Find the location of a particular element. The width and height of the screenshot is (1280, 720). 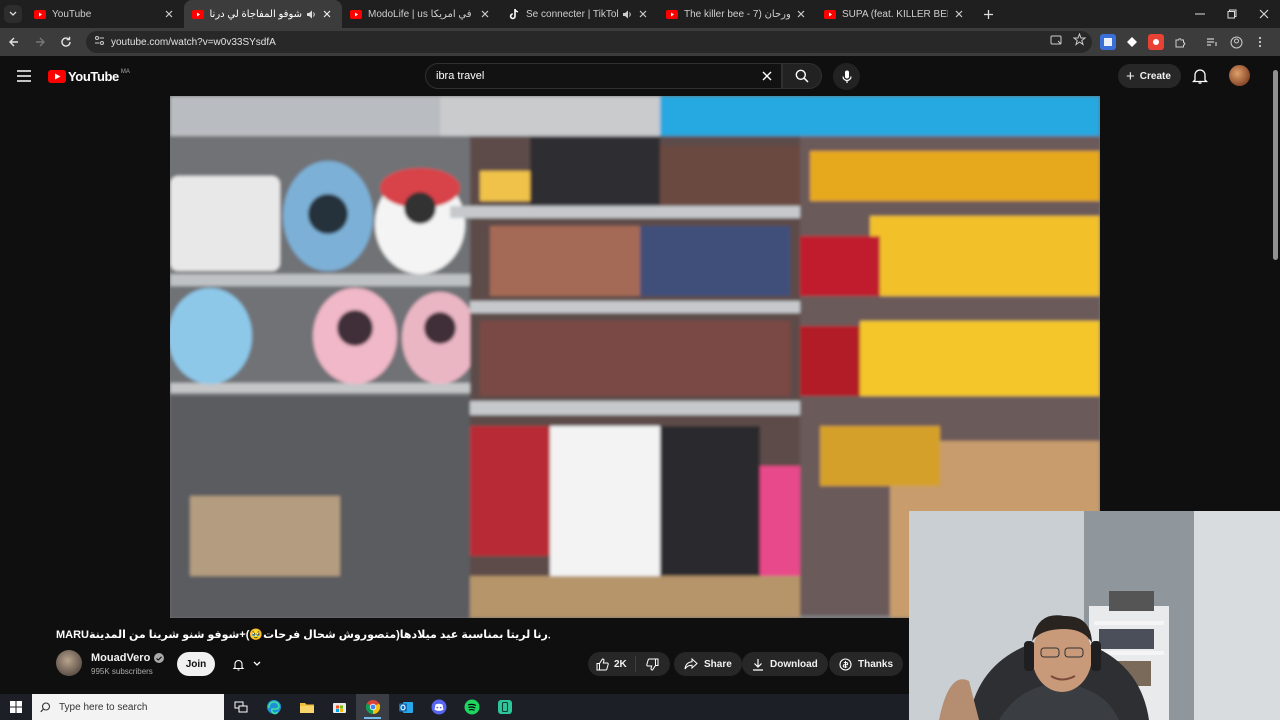

start-button is located at coordinates (16, 707).